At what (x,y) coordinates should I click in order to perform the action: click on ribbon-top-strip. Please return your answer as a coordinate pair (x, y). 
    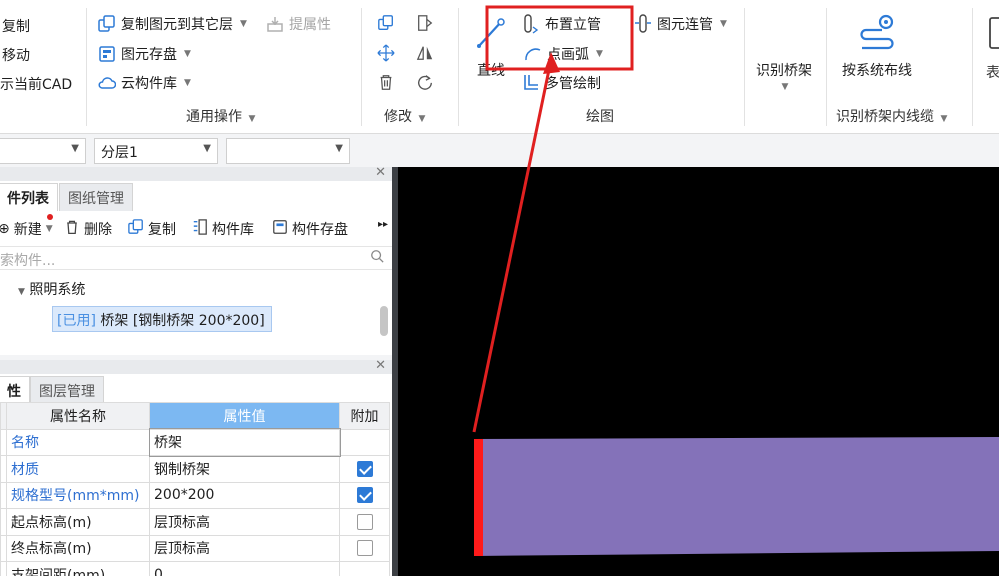
    Looking at the image, I should click on (499, 3).